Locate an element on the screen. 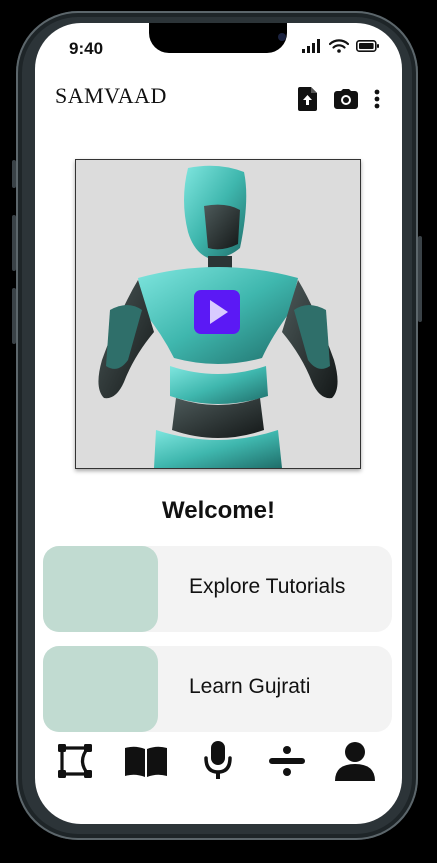 Image resolution: width=437 pixels, height=863 pixels. power-button is located at coordinates (420, 279).